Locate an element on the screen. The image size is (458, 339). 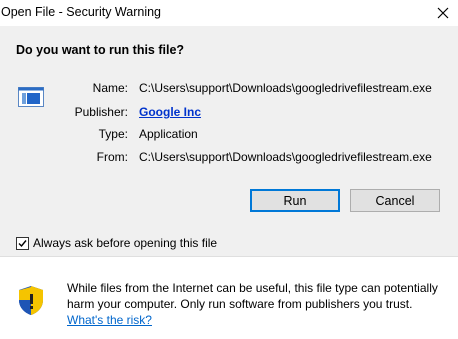
always-ask-checkbox is located at coordinates (22, 243).